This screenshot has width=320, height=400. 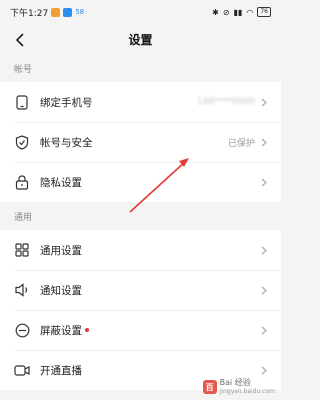 I want to click on watermark-line1: Bai 经验, so click(x=235, y=382).